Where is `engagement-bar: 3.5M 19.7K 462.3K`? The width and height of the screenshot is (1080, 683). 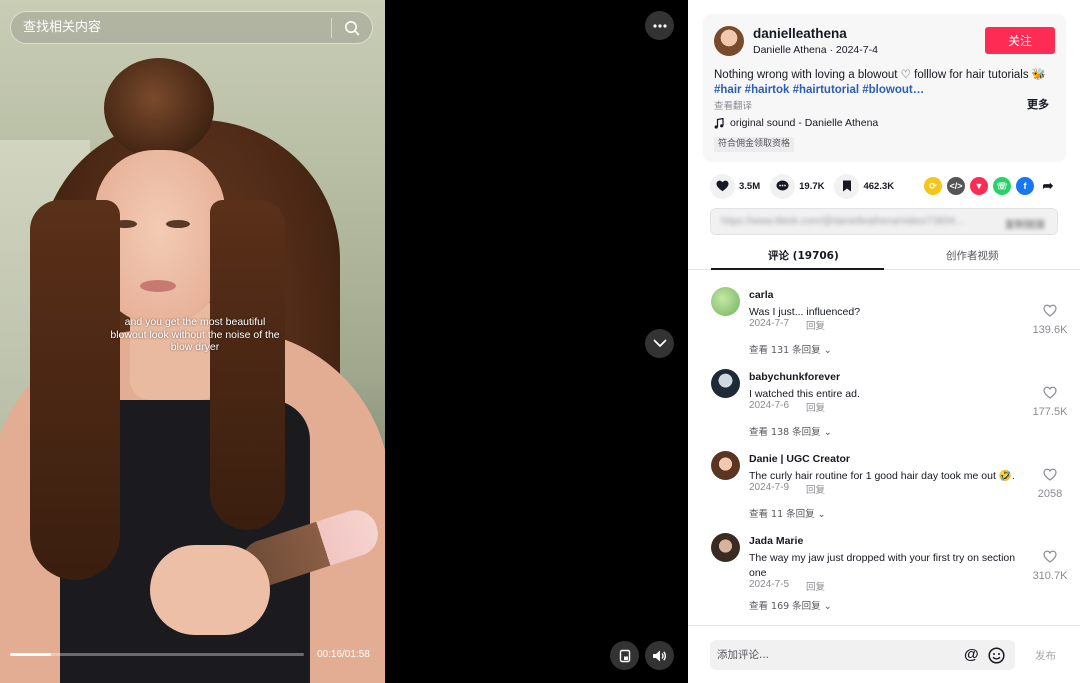 engagement-bar: 3.5M 19.7K 462.3K is located at coordinates (807, 186).